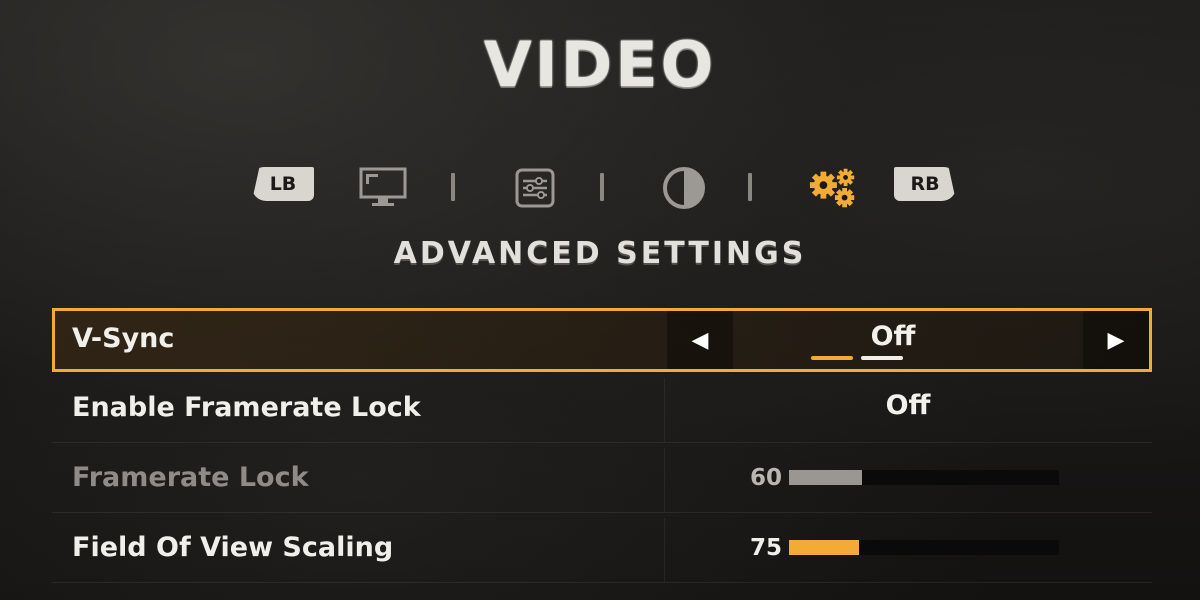  What do you see at coordinates (832, 358) in the screenshot?
I see `option-pip-active` at bounding box center [832, 358].